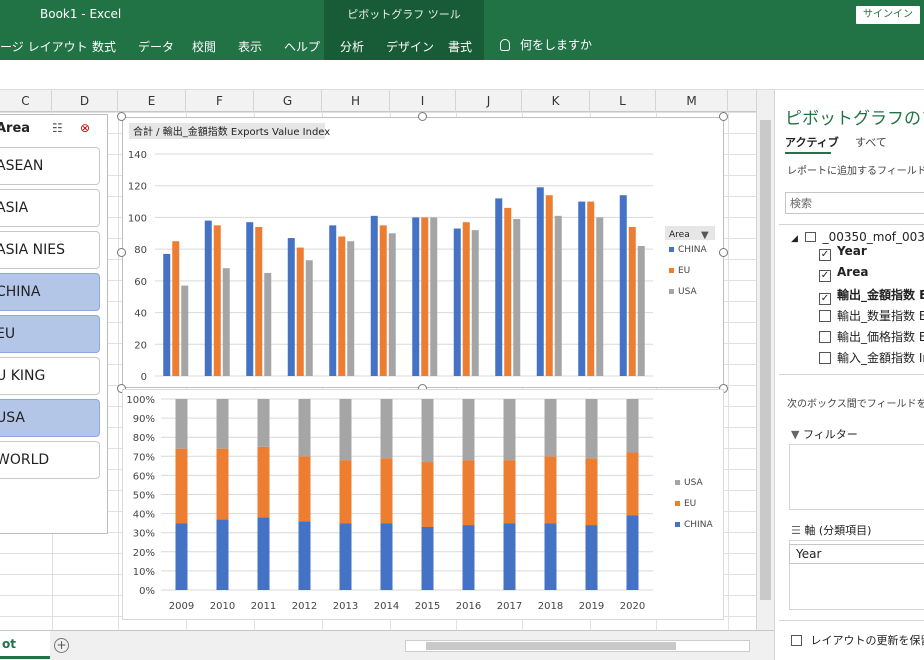 Image resolution: width=924 pixels, height=660 pixels. I want to click on sheet-tab: ot, so click(25, 645).